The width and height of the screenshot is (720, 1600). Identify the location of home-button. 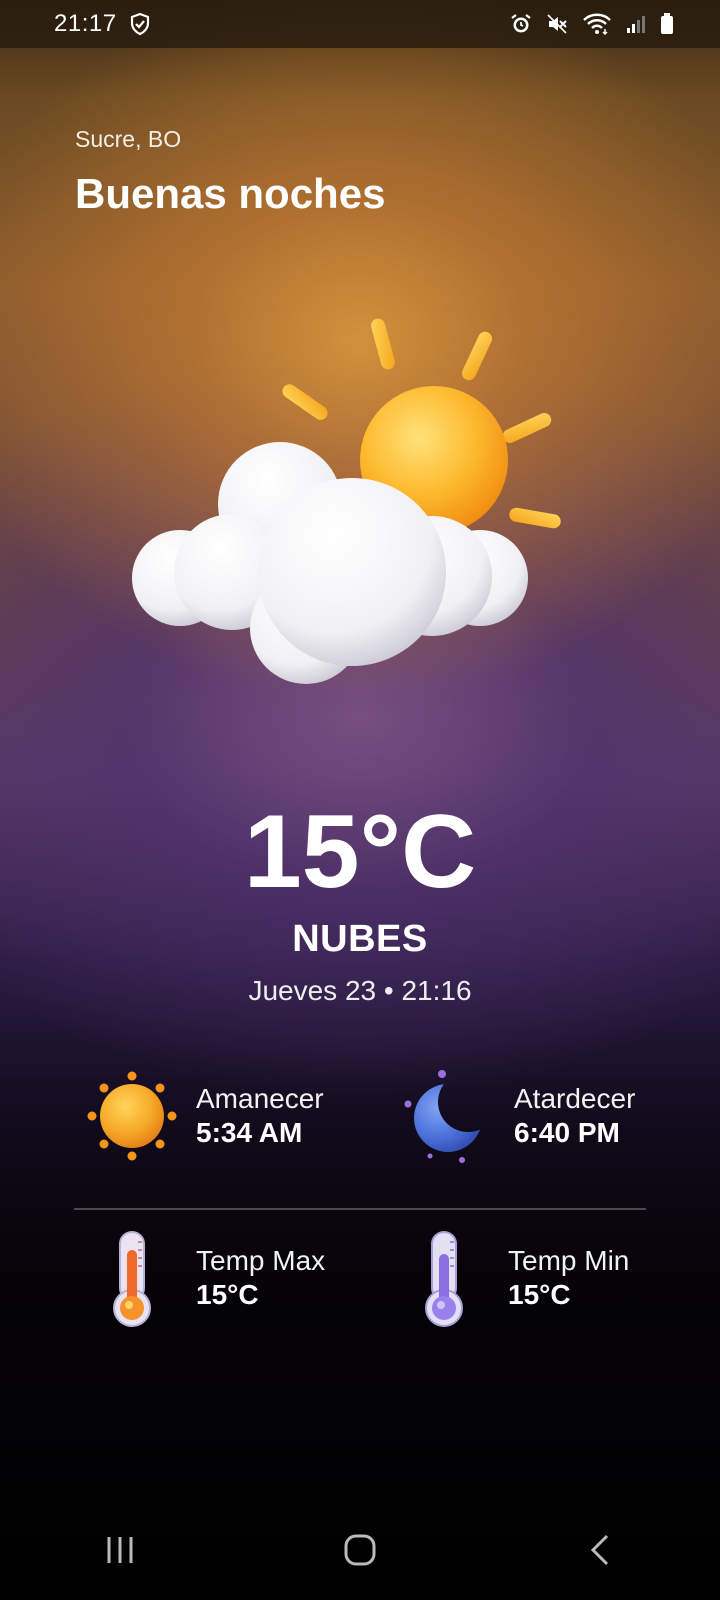
(360, 1550).